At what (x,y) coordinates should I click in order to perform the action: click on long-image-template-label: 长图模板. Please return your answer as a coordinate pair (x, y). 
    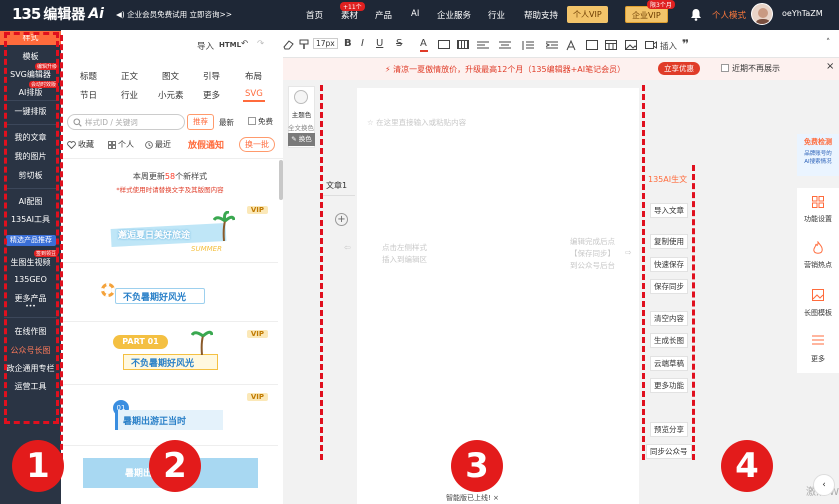
    Looking at the image, I should click on (818, 313).